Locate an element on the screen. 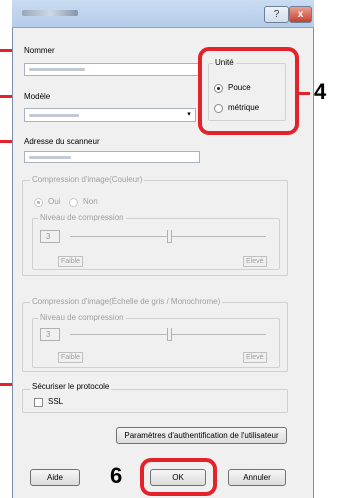 The width and height of the screenshot is (347, 498). securiser-legend: Sécuriser le protocole is located at coordinates (71, 386).